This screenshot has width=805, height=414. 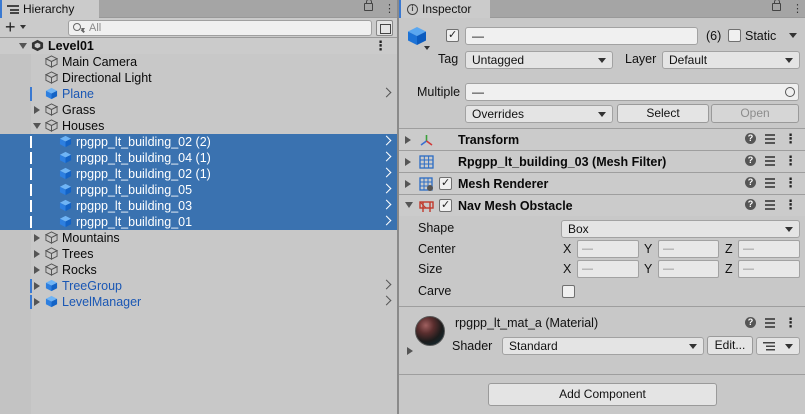 I want to click on static-checkbox, so click(x=734, y=35).